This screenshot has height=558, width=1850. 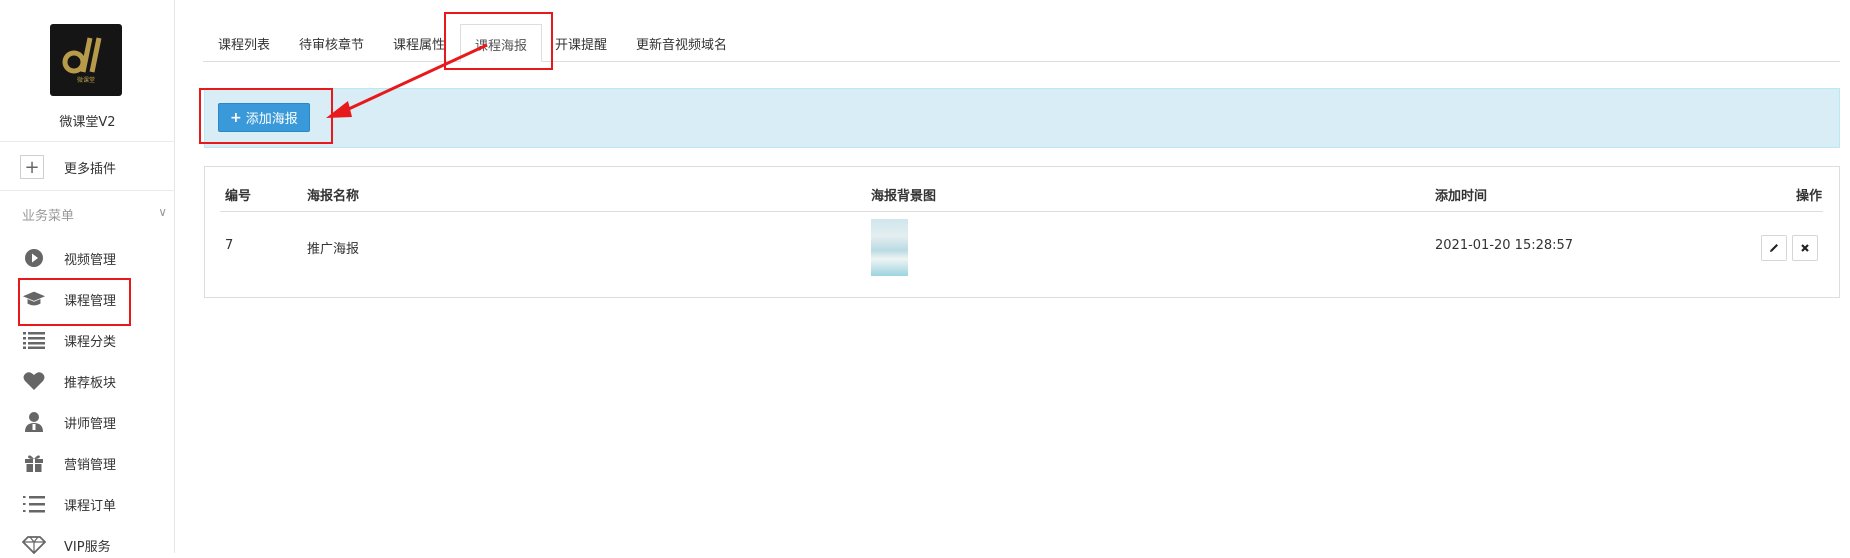 I want to click on ordered-list-icon, so click(x=34, y=504).